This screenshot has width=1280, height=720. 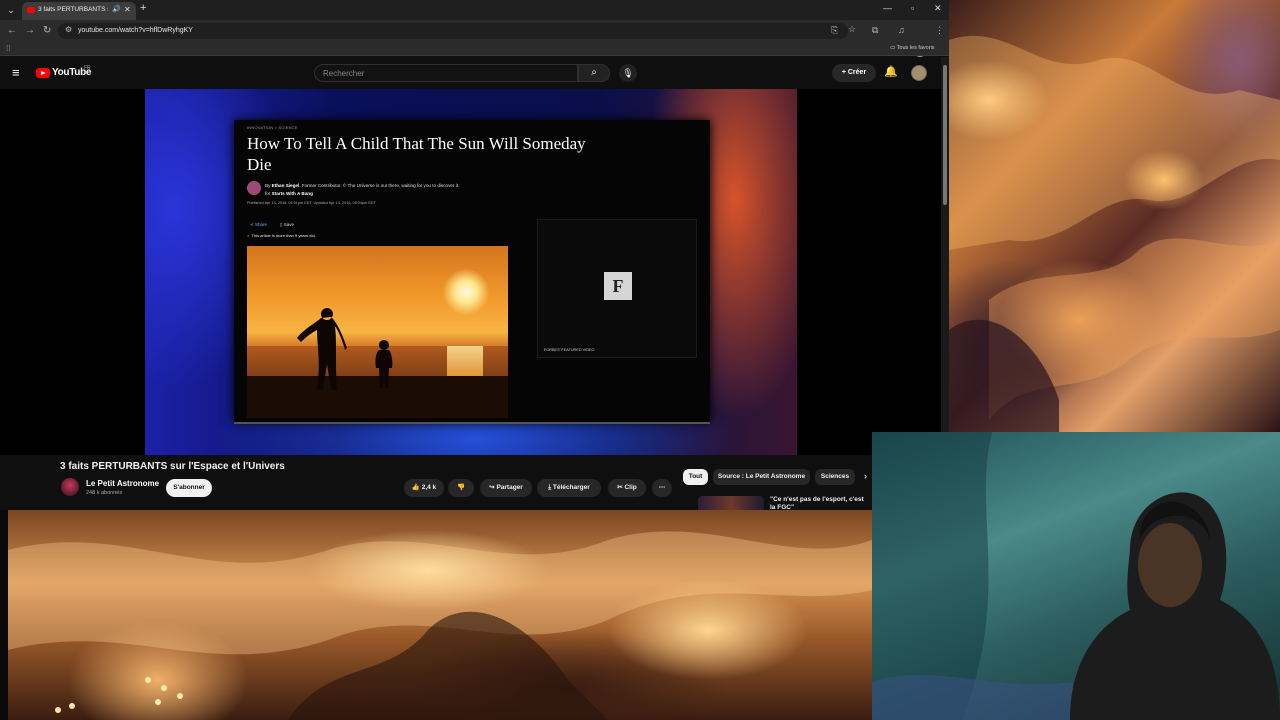 I want to click on reload-icon: ↻, so click(x=47, y=30).